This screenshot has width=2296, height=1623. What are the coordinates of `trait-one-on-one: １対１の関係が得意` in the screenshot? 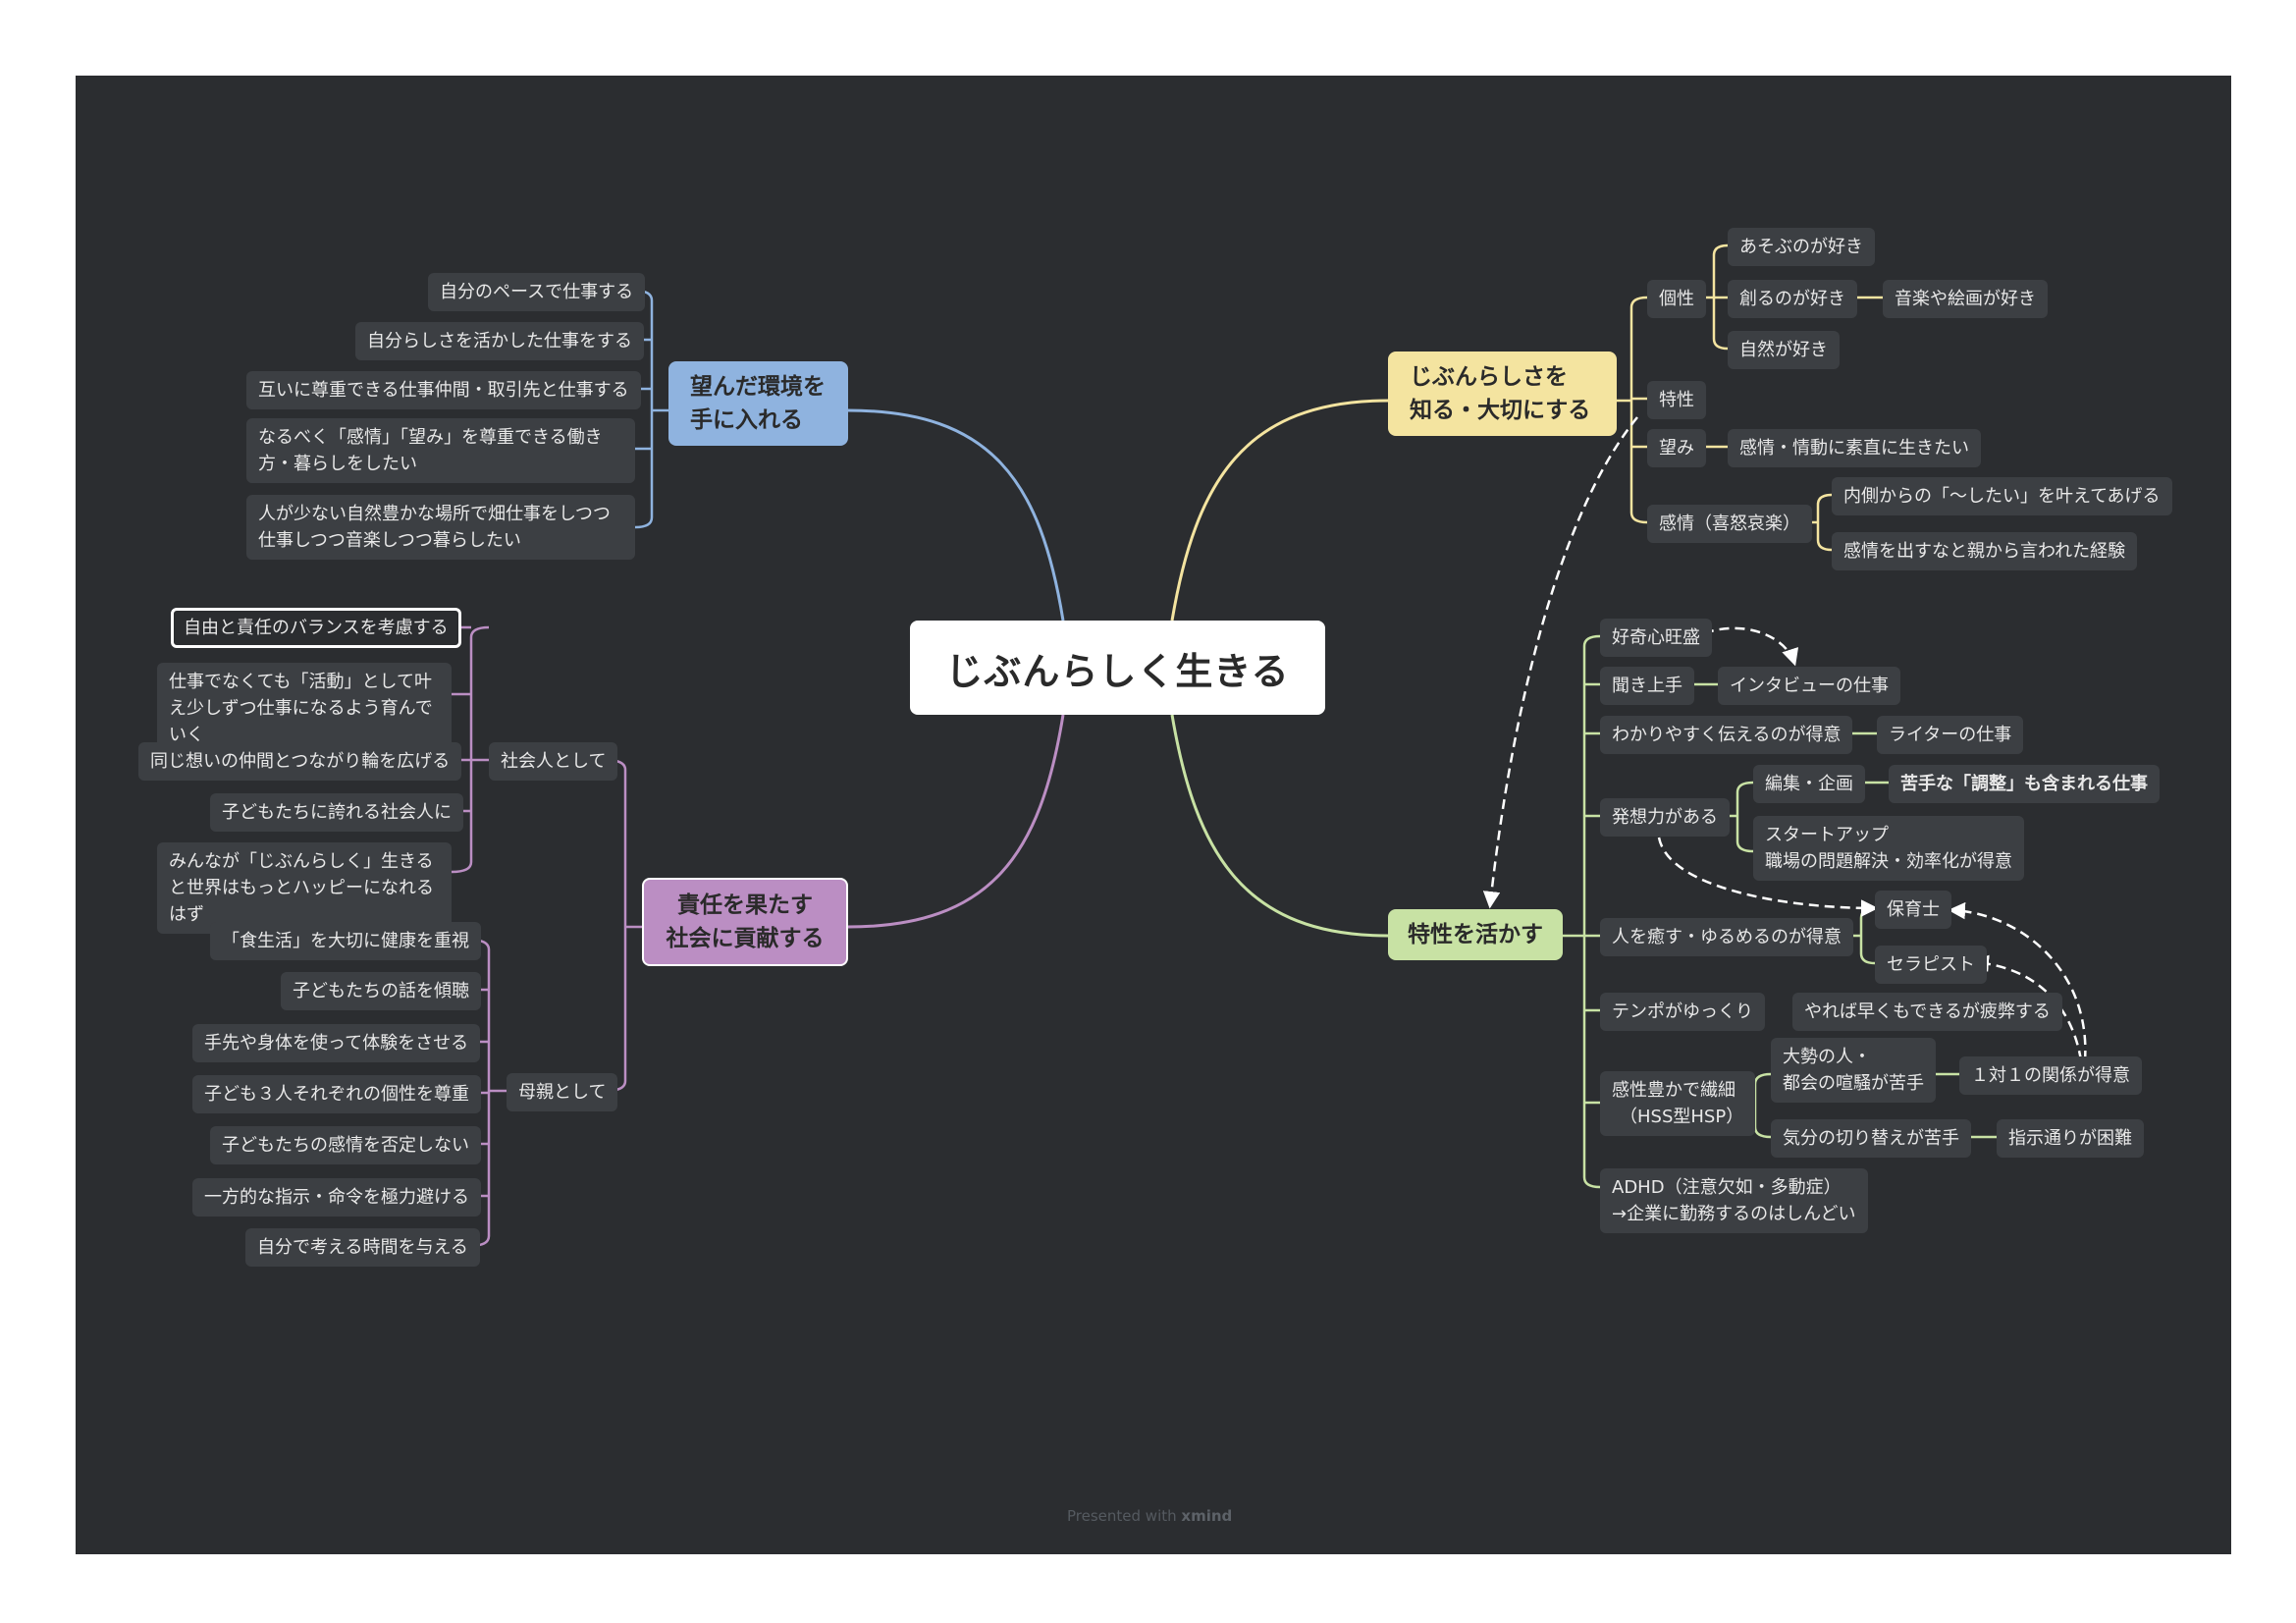 It's located at (2050, 1075).